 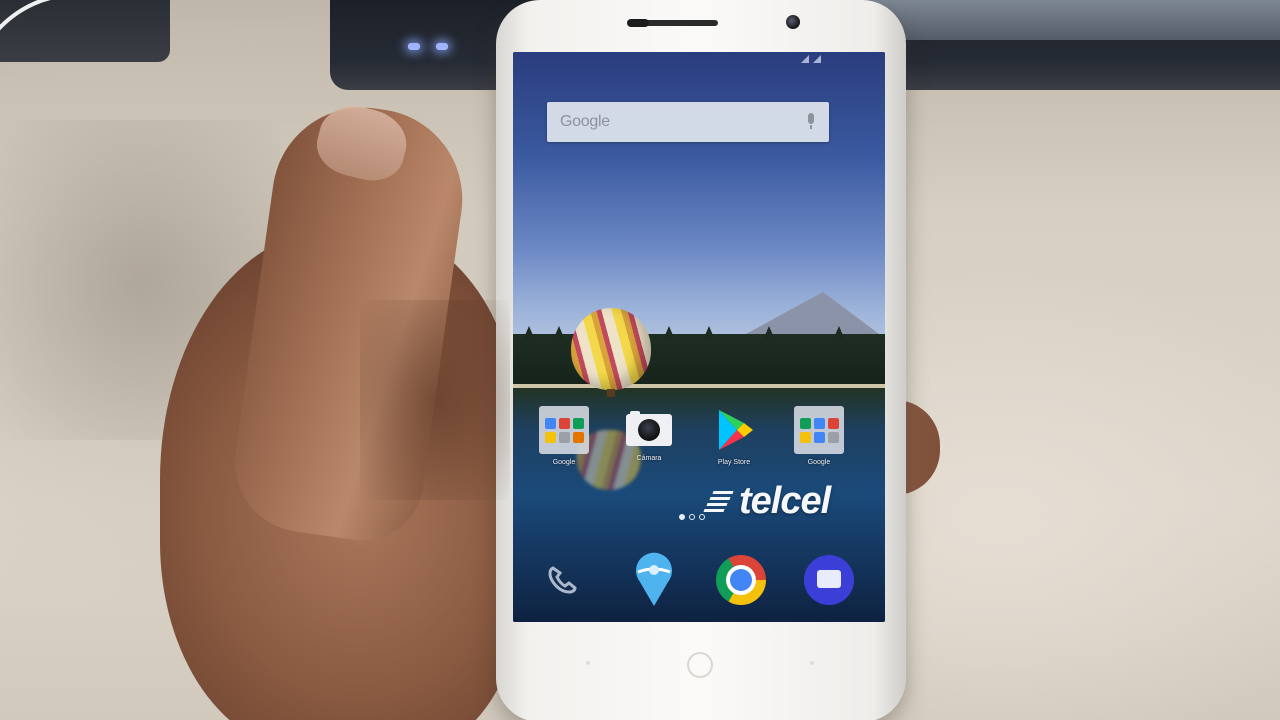 What do you see at coordinates (811, 122) in the screenshot?
I see `mic-icon` at bounding box center [811, 122].